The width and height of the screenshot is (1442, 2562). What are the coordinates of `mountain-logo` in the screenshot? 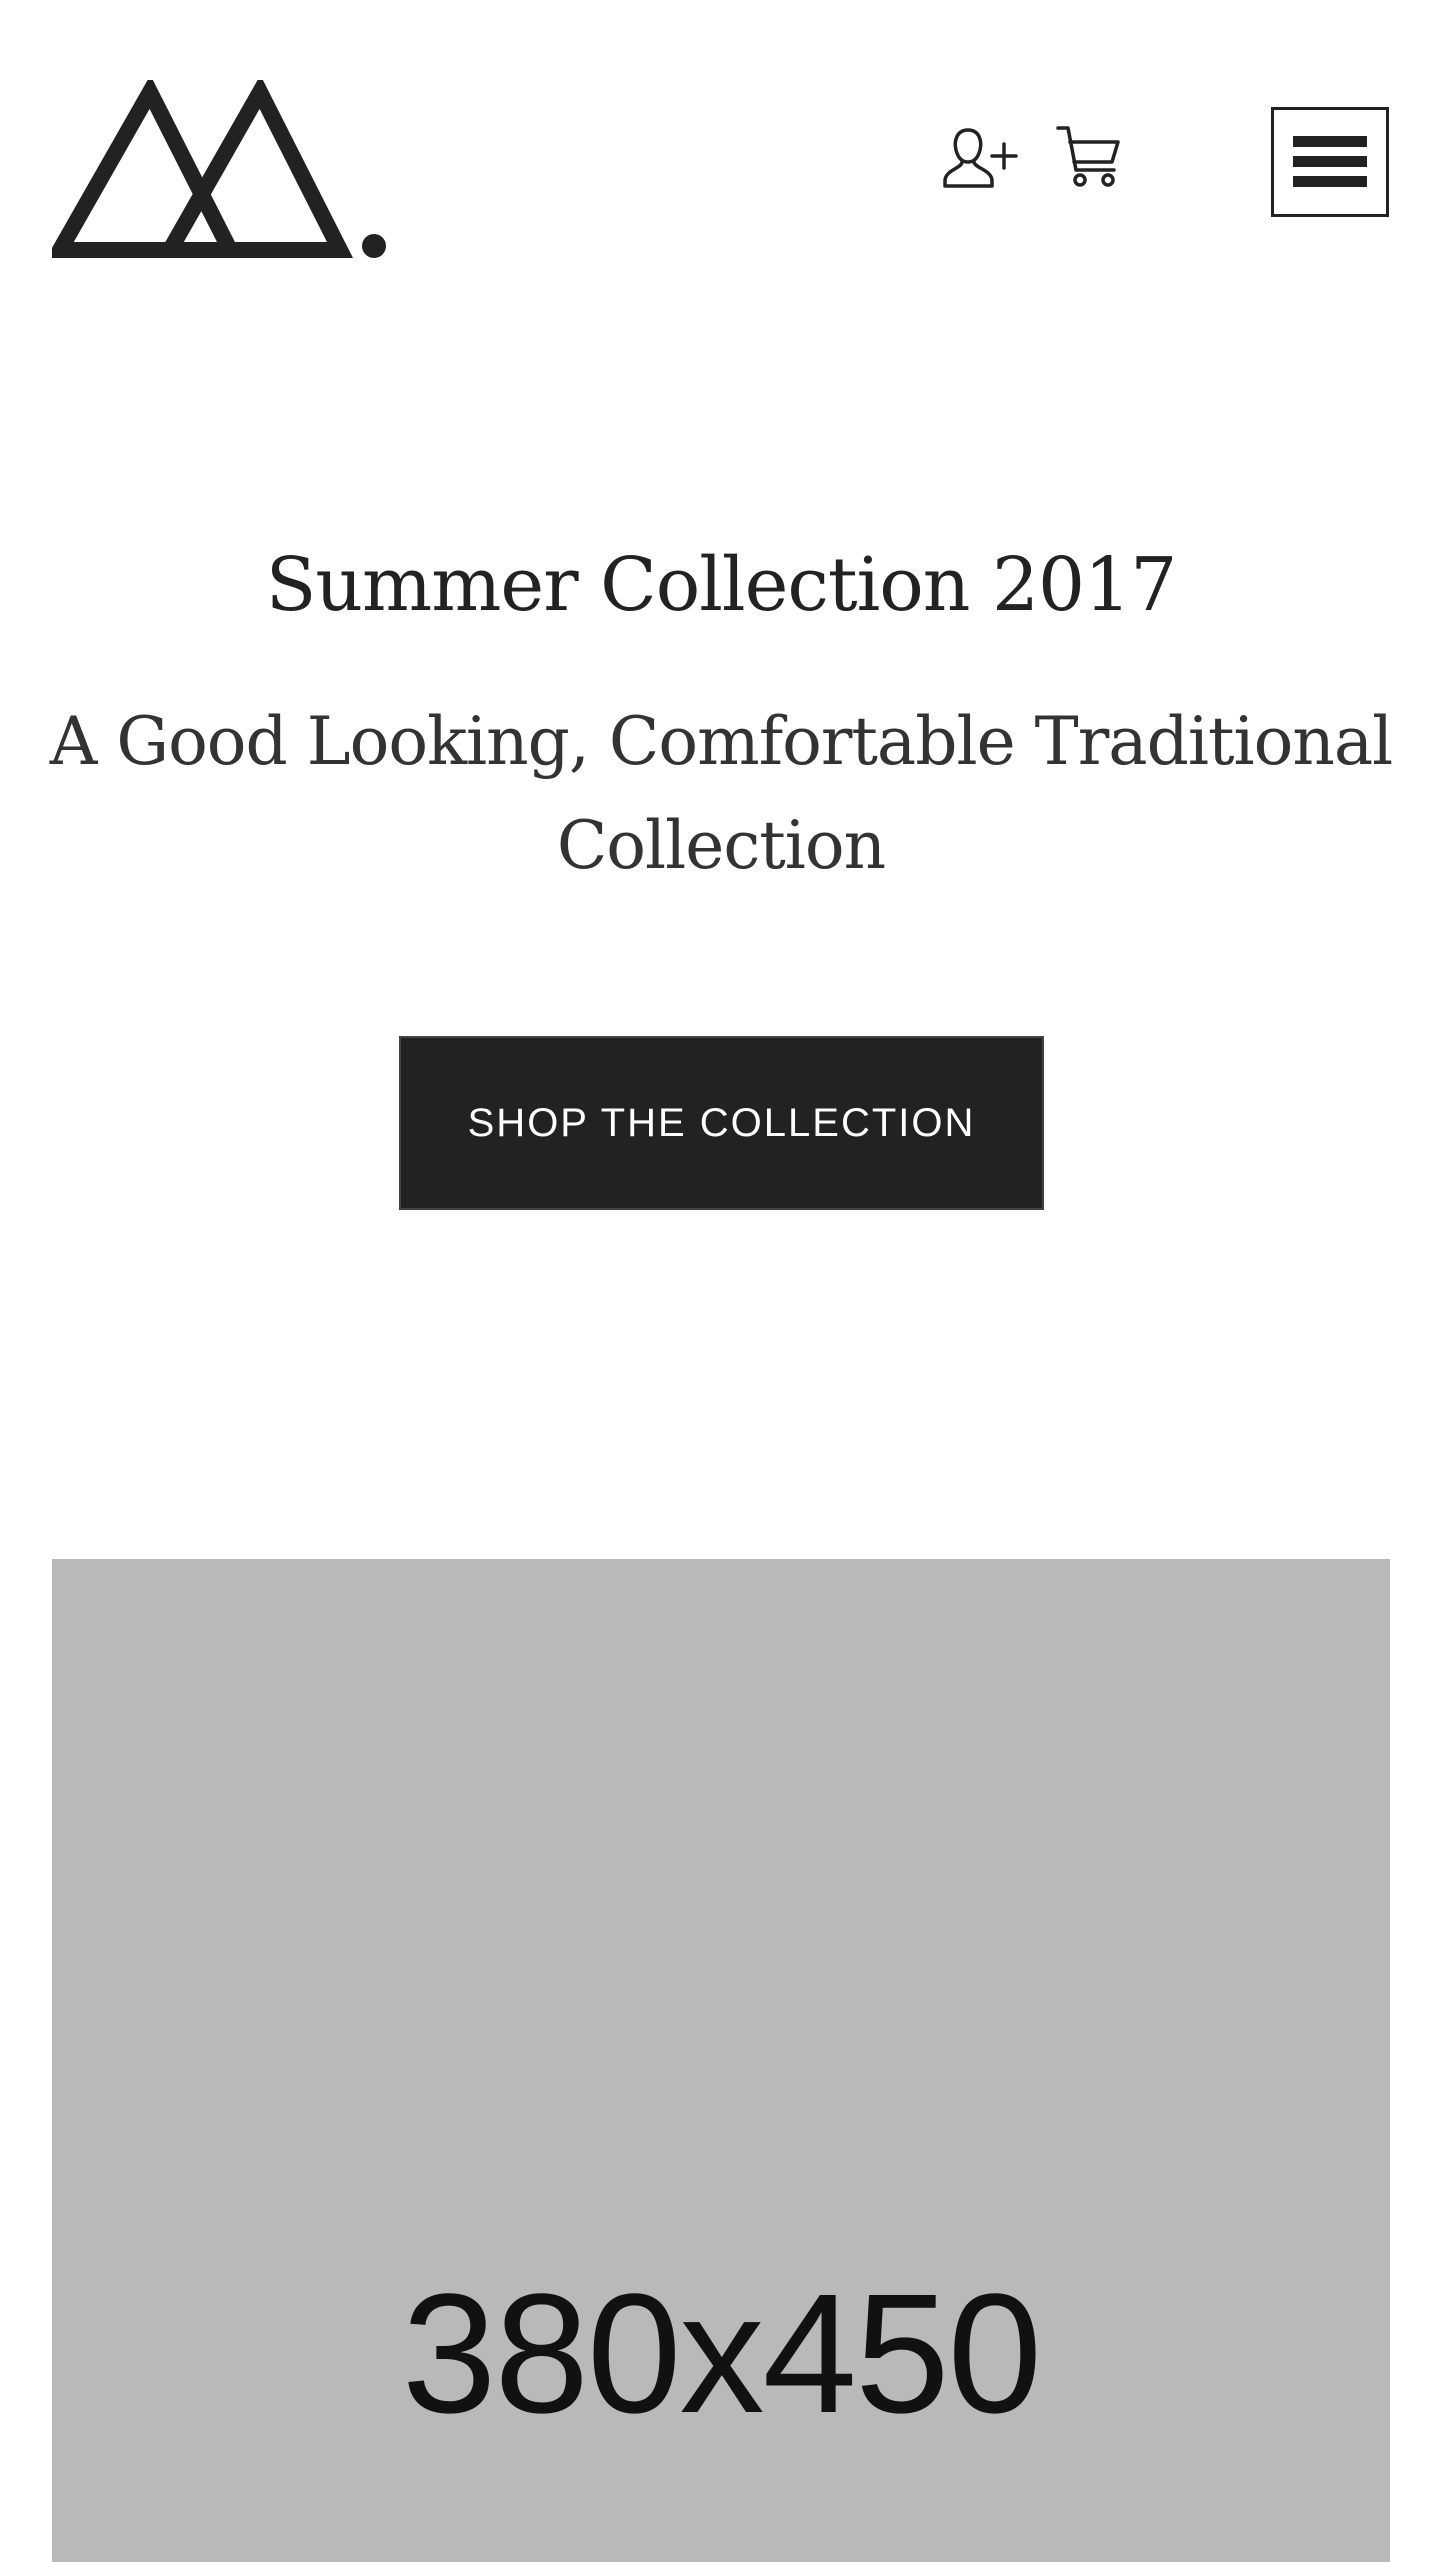 It's located at (219, 167).